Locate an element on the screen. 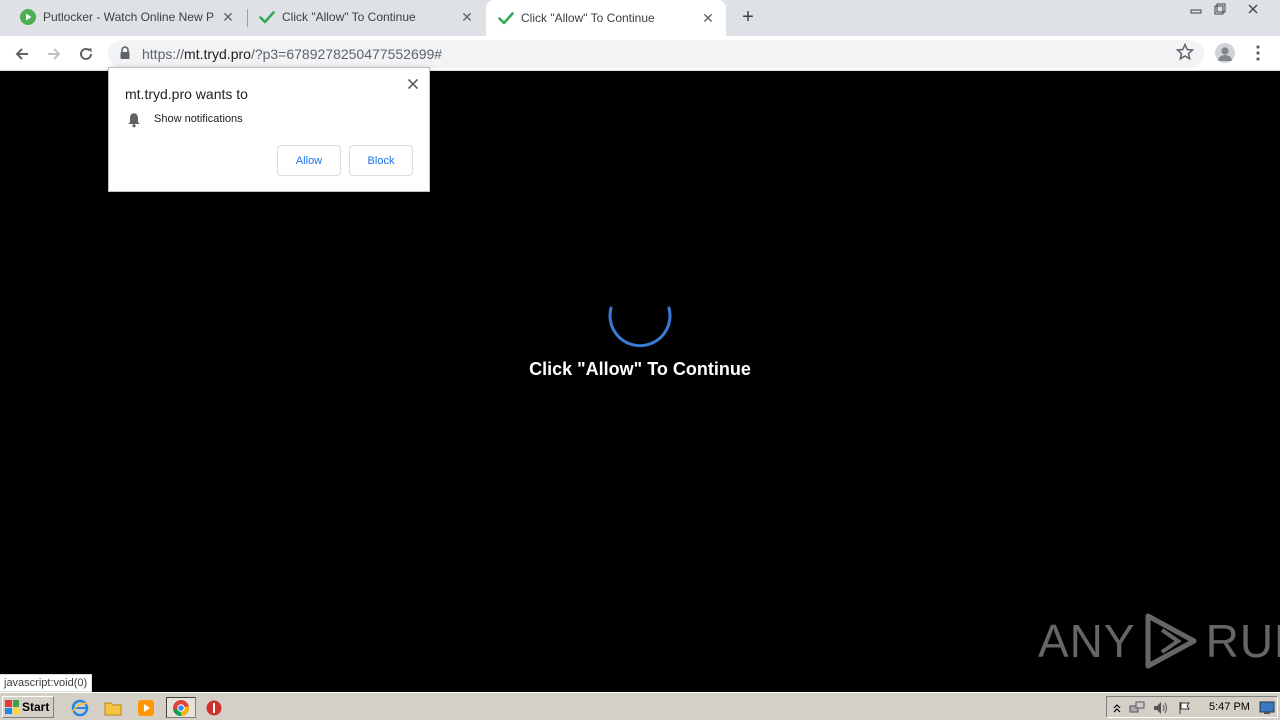 Image resolution: width=1280 pixels, height=720 pixels. file-explorer-icon is located at coordinates (113, 707).